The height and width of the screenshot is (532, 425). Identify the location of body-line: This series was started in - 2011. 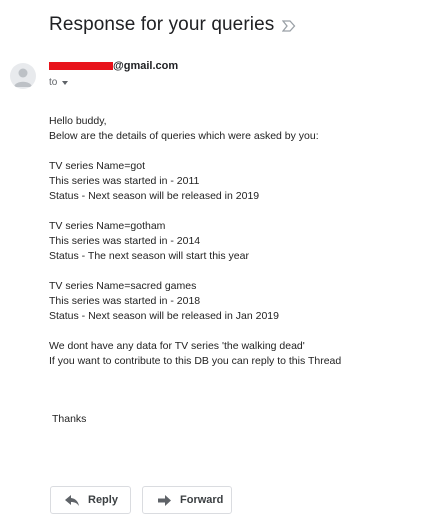
(124, 181).